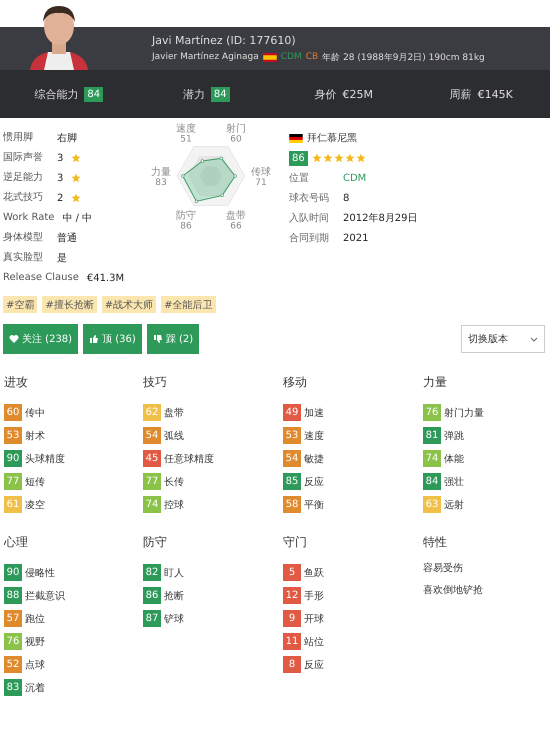  What do you see at coordinates (403, 58) in the screenshot?
I see `age-info: 年龄 28 (1988年9月2日) 190cm 81kg` at bounding box center [403, 58].